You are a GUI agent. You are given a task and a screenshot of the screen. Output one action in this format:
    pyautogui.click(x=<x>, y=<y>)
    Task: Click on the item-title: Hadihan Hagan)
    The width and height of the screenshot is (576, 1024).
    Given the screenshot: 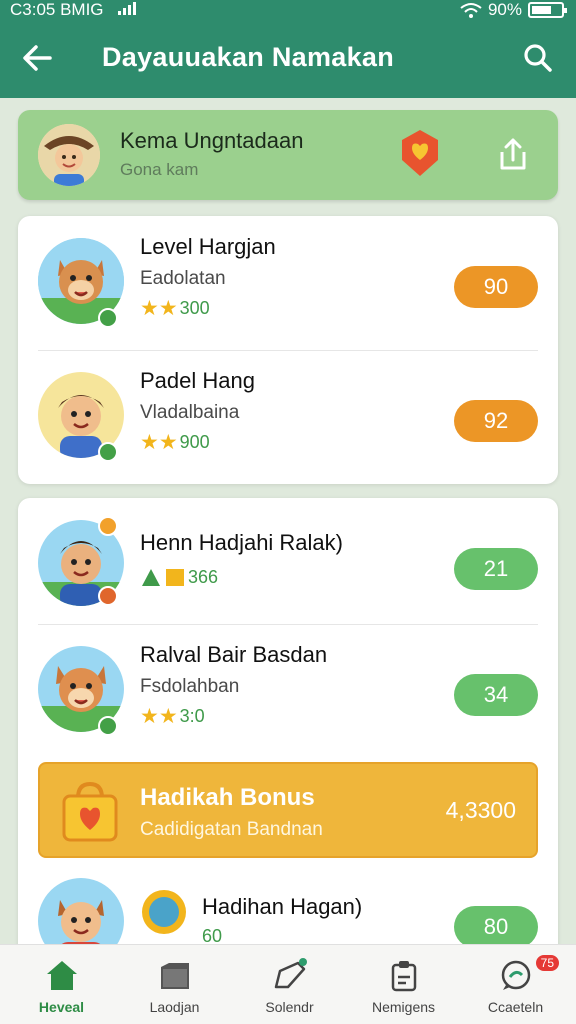 What is the action you would take?
    pyautogui.click(x=282, y=906)
    